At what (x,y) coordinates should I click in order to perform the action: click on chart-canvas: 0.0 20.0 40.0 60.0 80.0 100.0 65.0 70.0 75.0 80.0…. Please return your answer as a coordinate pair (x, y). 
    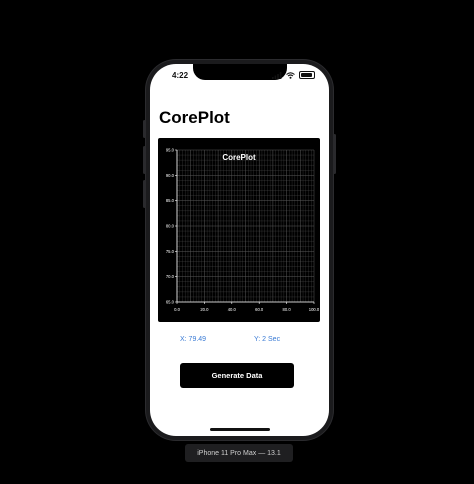
    Looking at the image, I should click on (243, 230).